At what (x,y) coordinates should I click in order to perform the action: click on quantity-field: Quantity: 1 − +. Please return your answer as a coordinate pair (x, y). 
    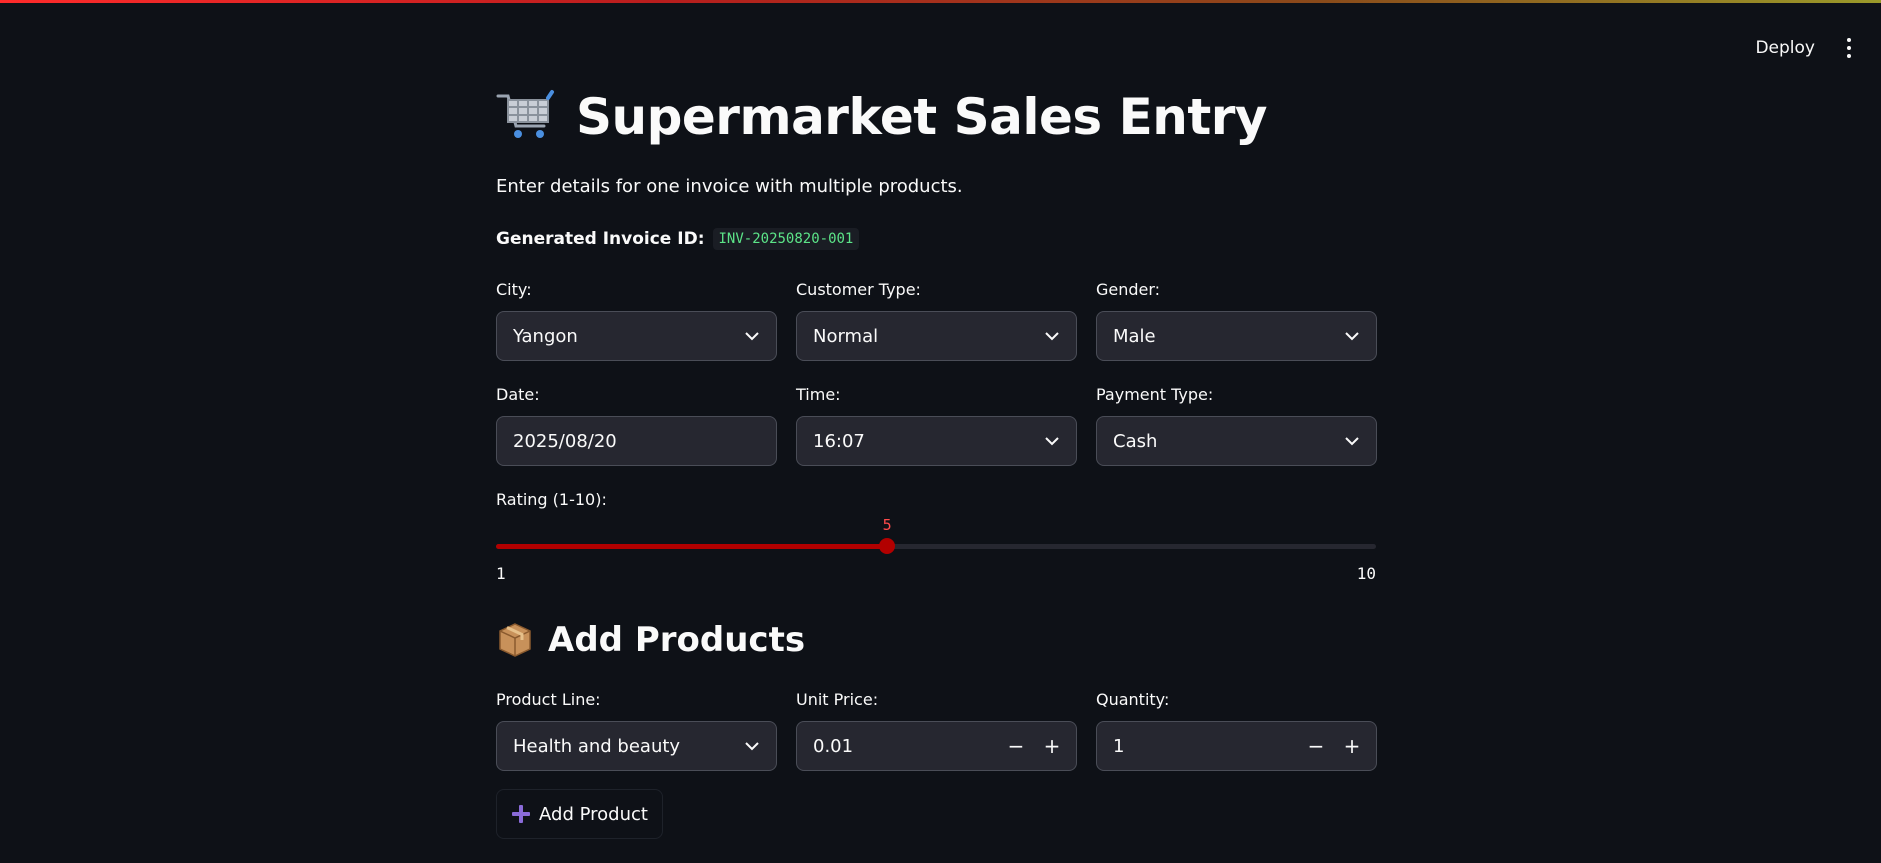
    Looking at the image, I should click on (1236, 730).